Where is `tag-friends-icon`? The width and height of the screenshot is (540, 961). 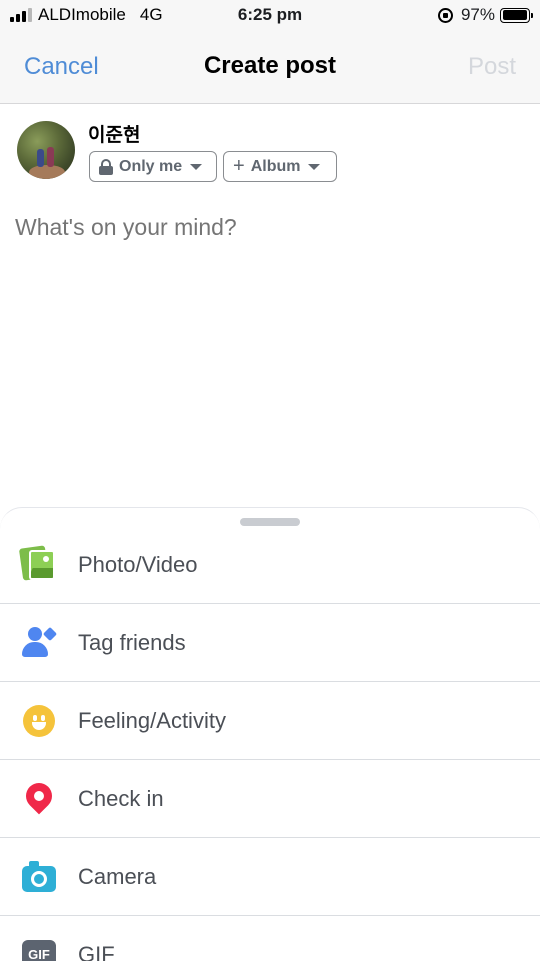
tag-friends-icon is located at coordinates (39, 643).